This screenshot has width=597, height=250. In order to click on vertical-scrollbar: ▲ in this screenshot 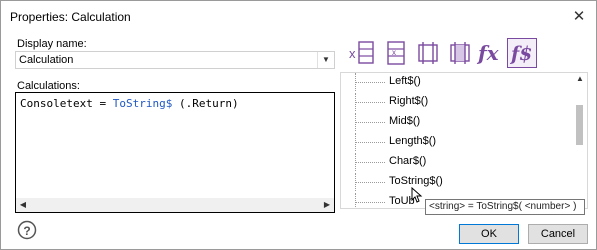, I will do `click(580, 140)`.